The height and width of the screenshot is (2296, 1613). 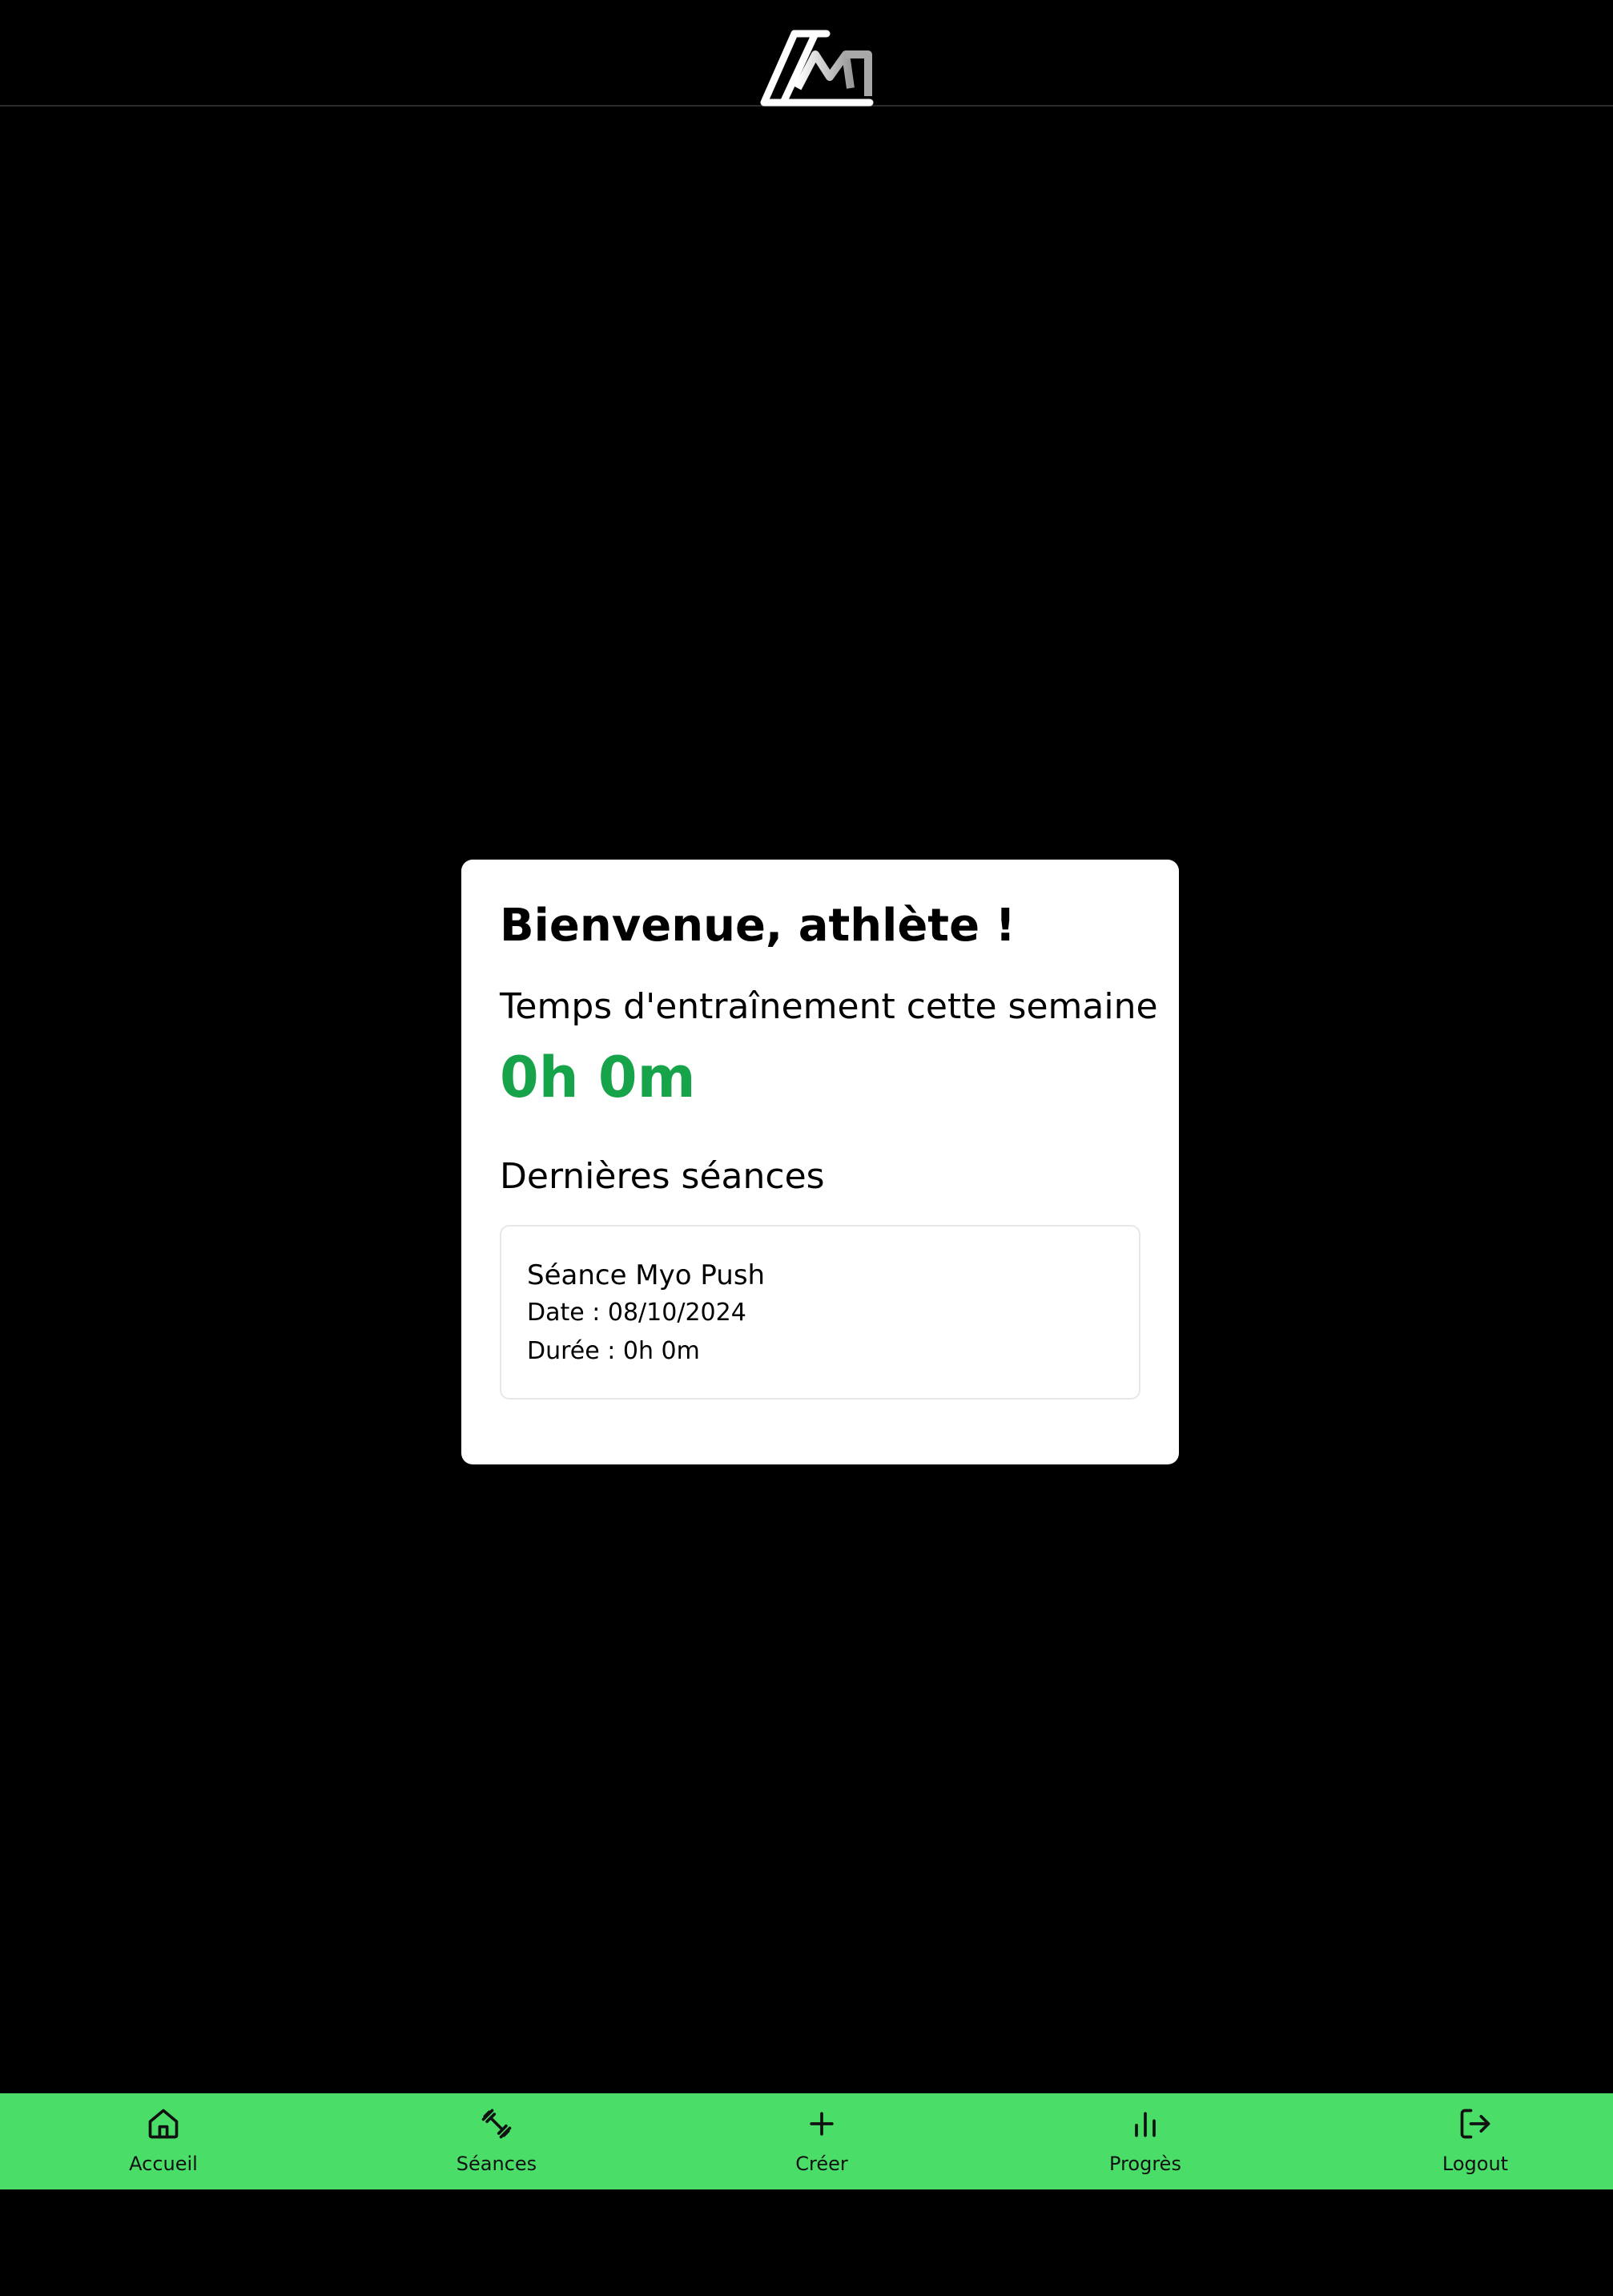 What do you see at coordinates (598, 1077) in the screenshot?
I see `weekly-training-value: 0h 0m` at bounding box center [598, 1077].